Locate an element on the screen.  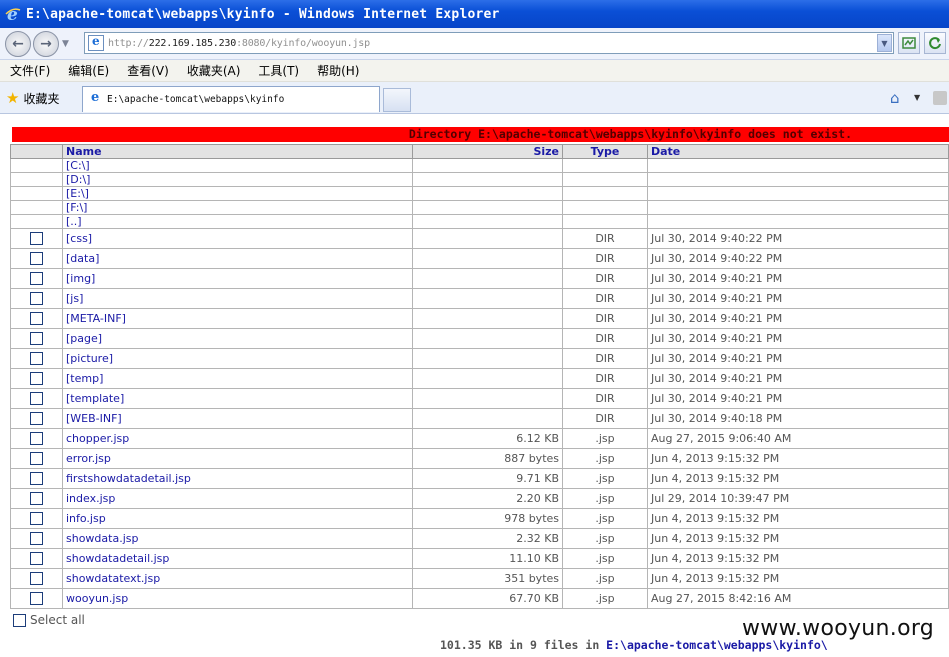
compatibility-view-button is located at coordinates (909, 43).